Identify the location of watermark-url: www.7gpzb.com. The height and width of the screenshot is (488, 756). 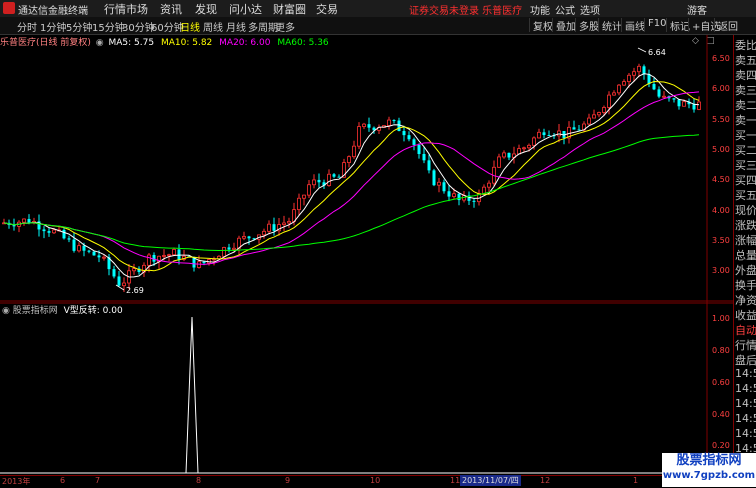
(709, 475).